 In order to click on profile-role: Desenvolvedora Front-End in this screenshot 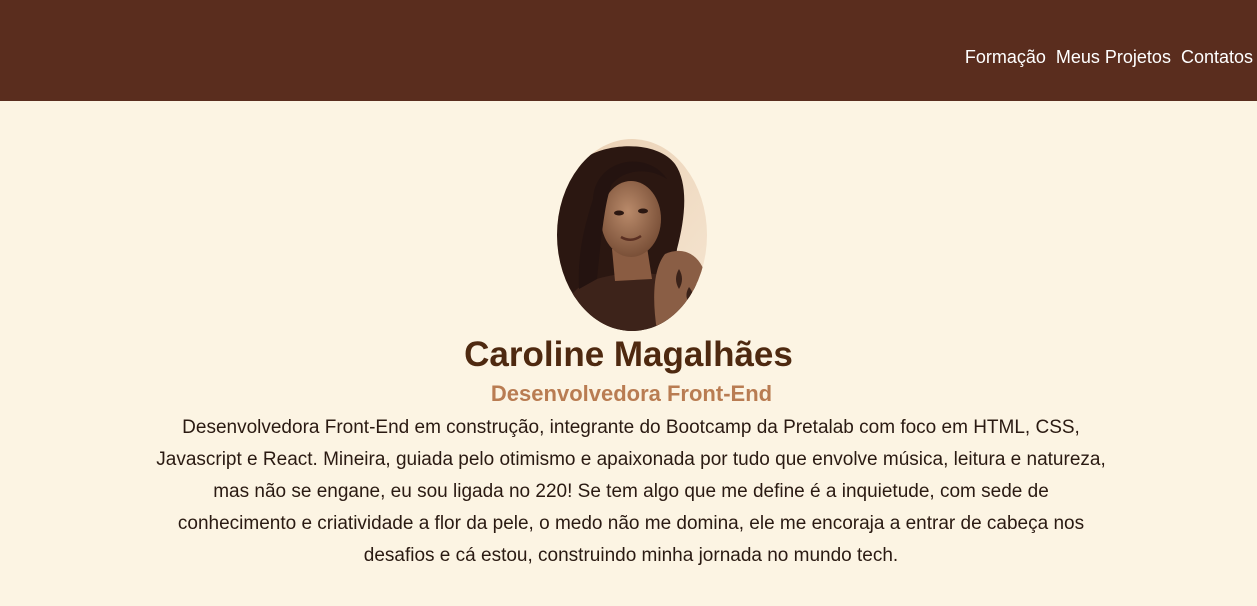, I will do `click(631, 393)`.